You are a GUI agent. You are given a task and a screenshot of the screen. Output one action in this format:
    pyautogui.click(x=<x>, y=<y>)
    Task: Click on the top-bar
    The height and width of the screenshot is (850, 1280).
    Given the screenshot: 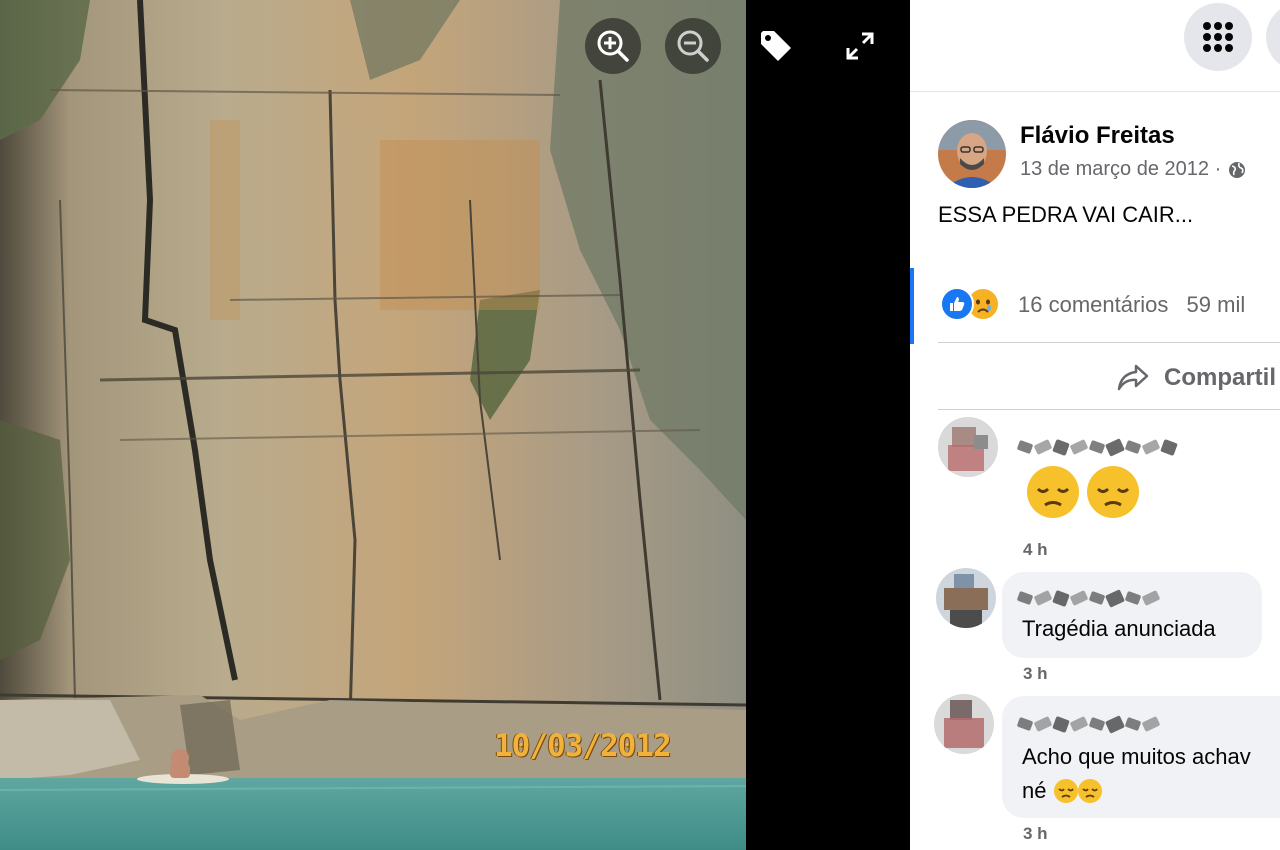 What is the action you would take?
    pyautogui.click(x=1095, y=46)
    